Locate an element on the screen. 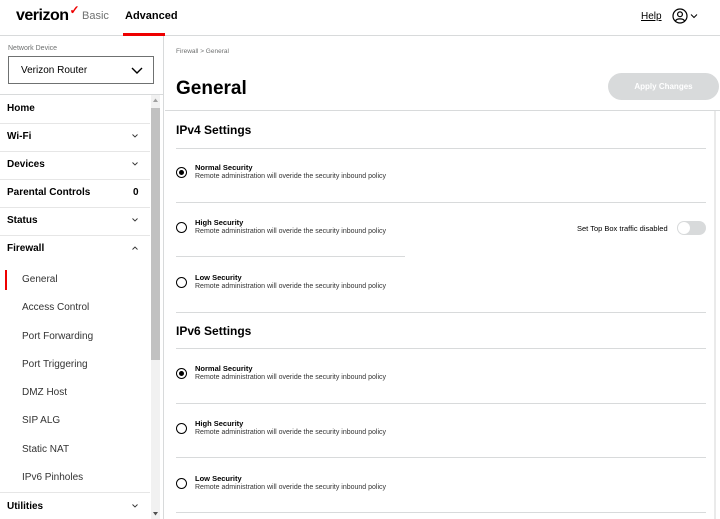 Image resolution: width=720 pixels, height=519 pixels. device-select: Verizon Router is located at coordinates (81, 70).